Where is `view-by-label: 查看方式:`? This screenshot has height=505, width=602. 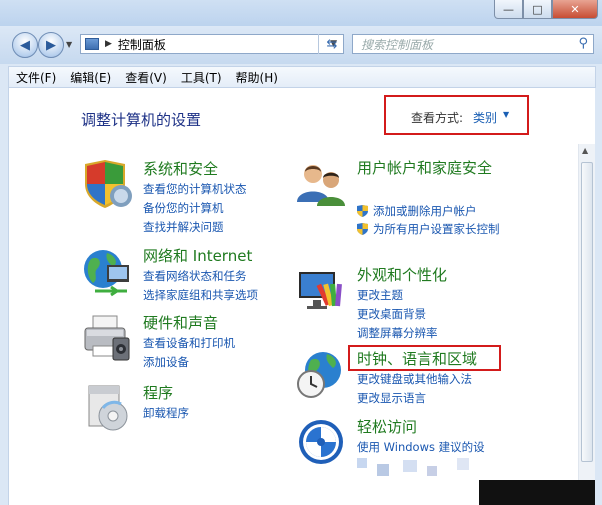 view-by-label: 查看方式: is located at coordinates (437, 118).